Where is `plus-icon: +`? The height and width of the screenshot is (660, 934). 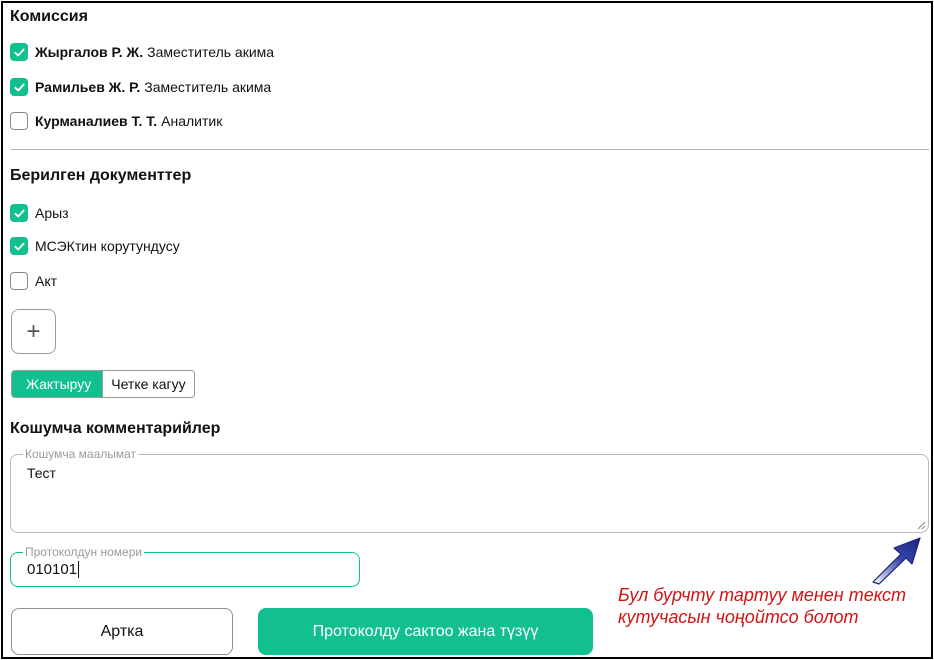
plus-icon: + is located at coordinates (33, 331).